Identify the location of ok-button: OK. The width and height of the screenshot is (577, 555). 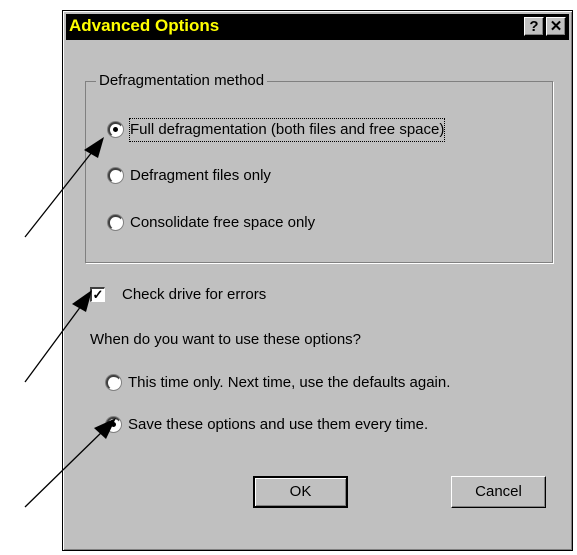
(300, 492).